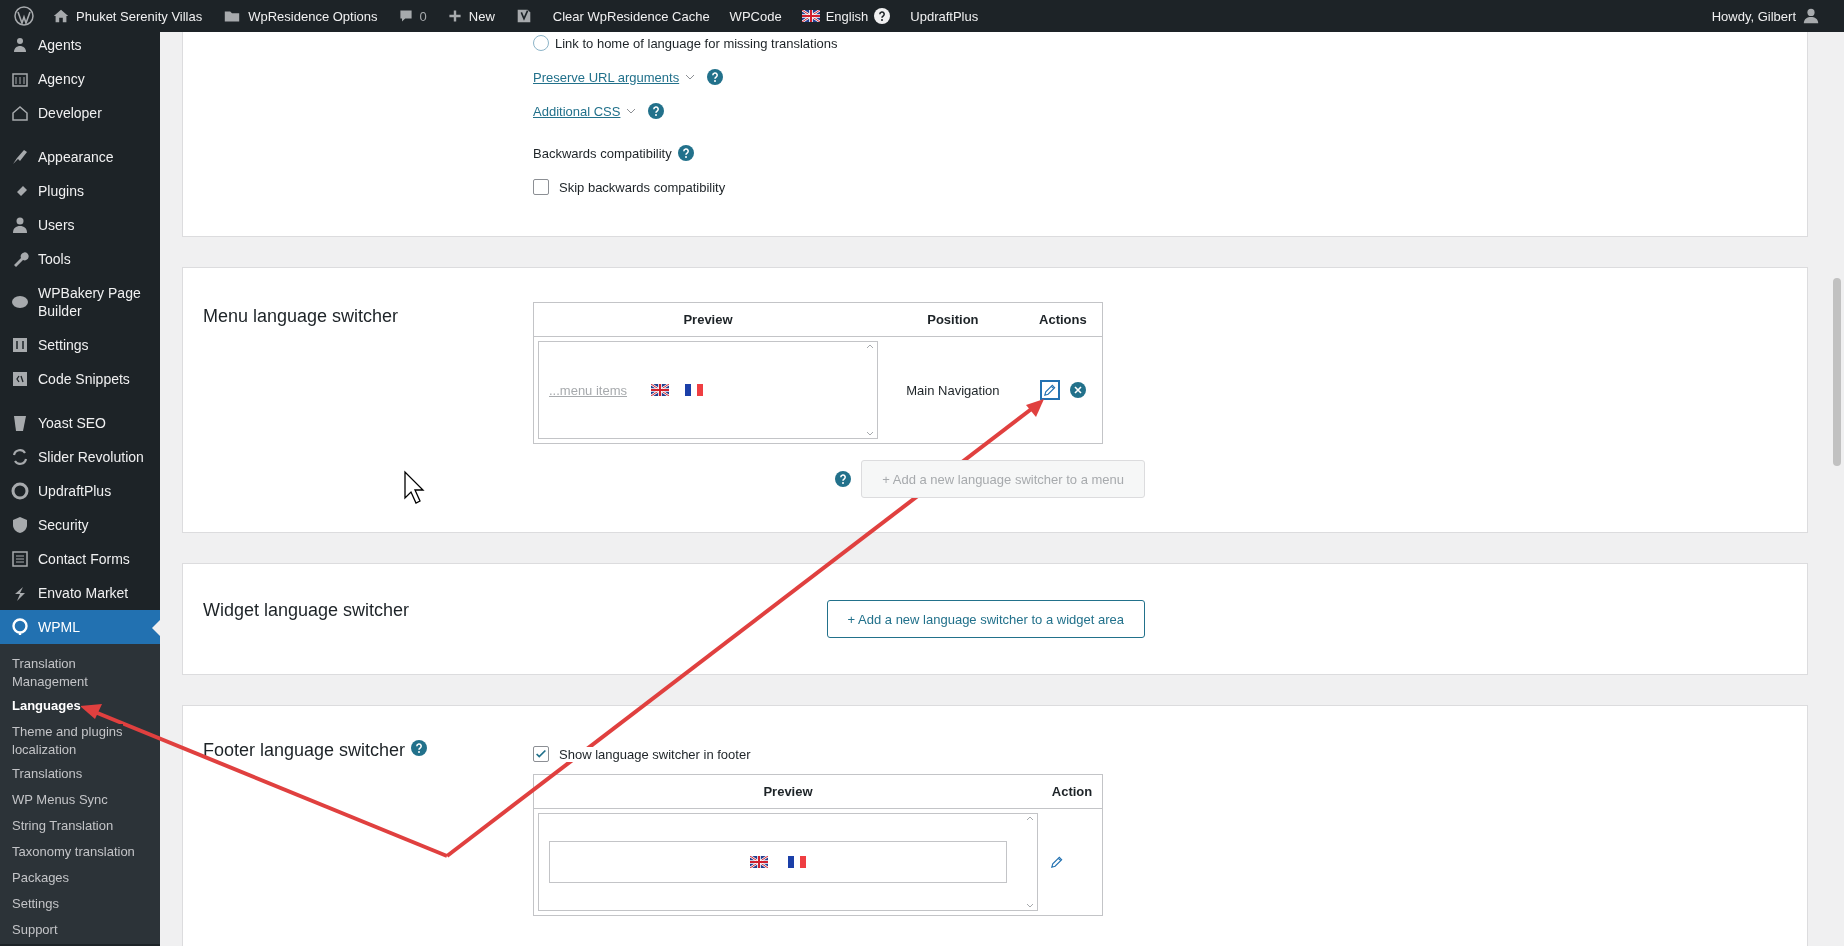 This screenshot has height=946, width=1844. I want to click on sidebar-item: WPML, so click(80, 627).